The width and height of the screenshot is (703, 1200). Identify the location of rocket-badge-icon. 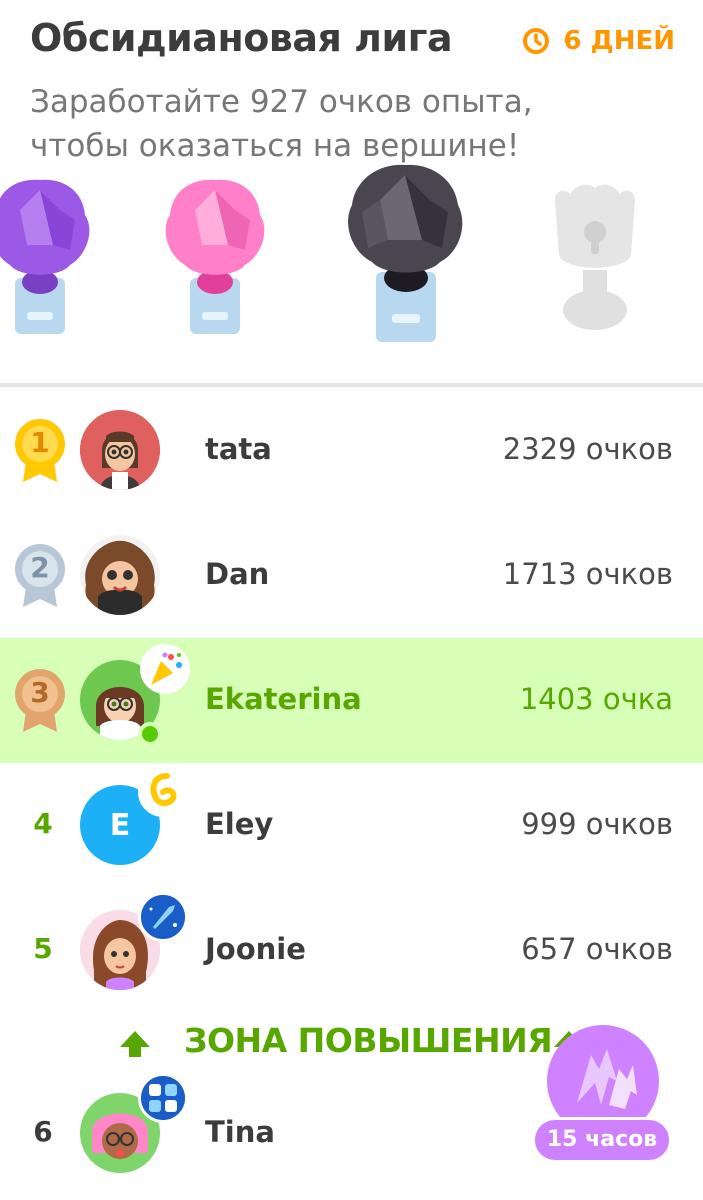
(163, 917).